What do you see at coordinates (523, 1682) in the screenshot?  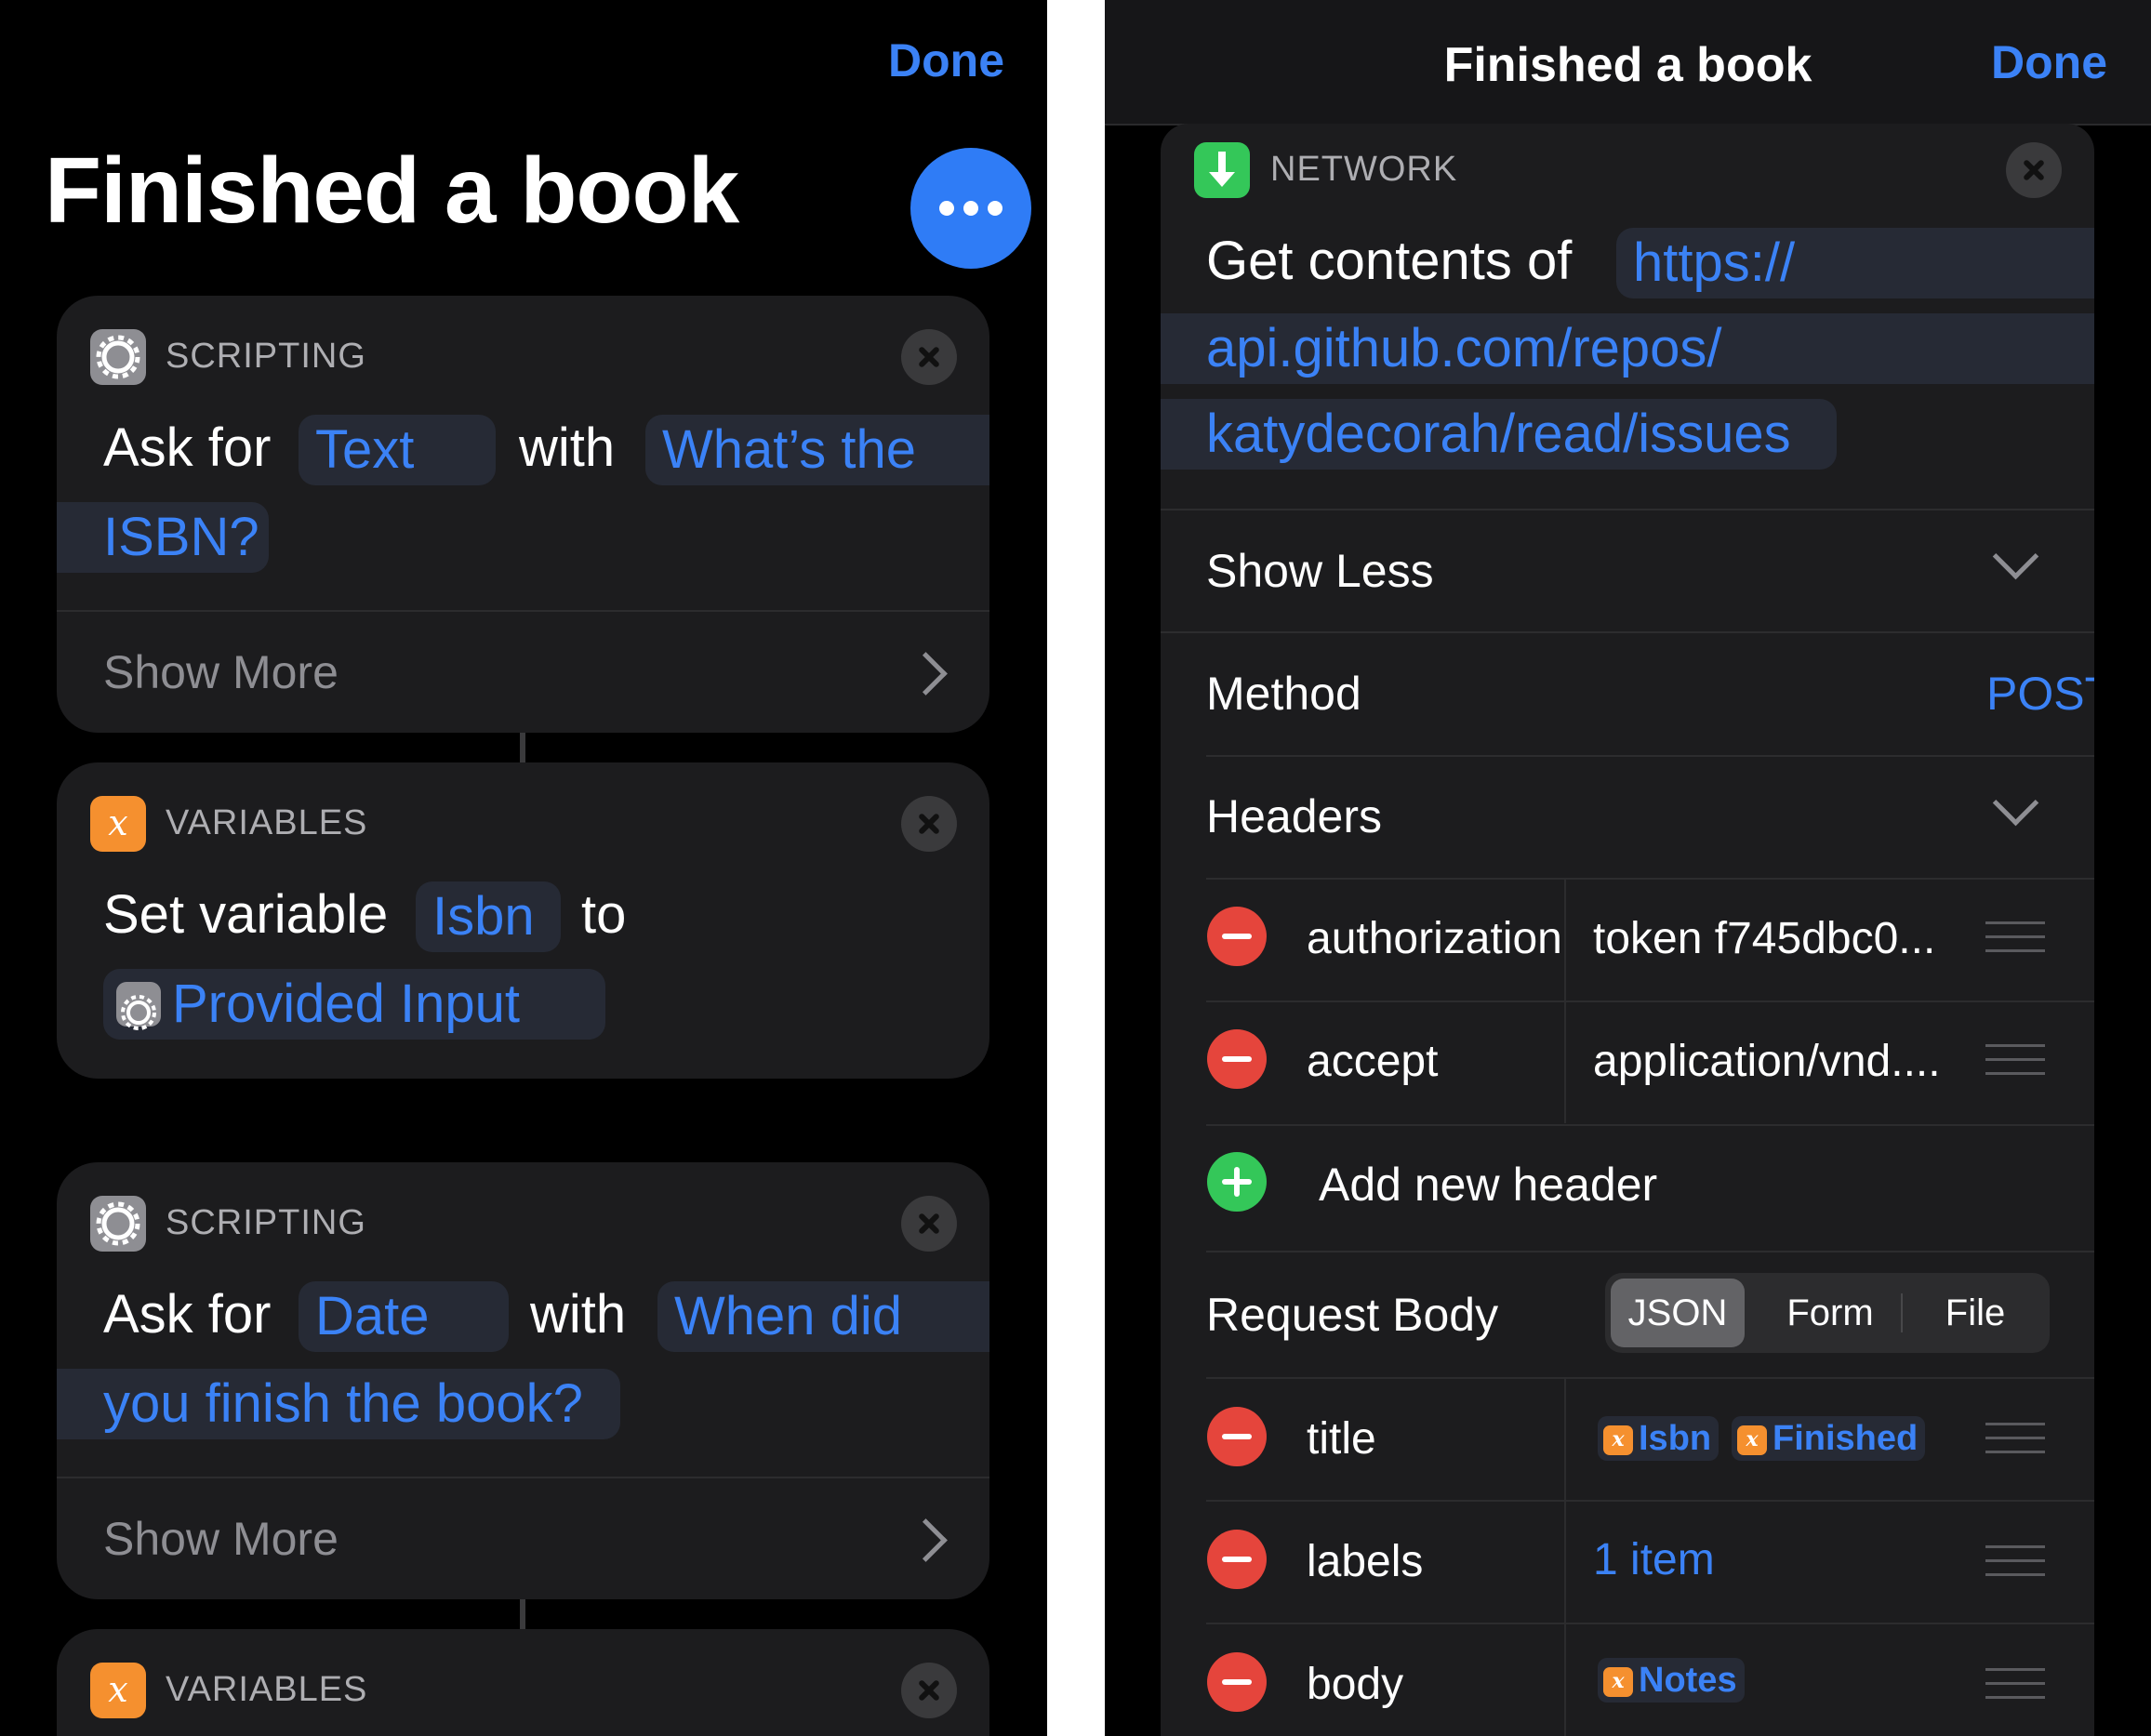 I see `action-card-variables: x VARIABLES` at bounding box center [523, 1682].